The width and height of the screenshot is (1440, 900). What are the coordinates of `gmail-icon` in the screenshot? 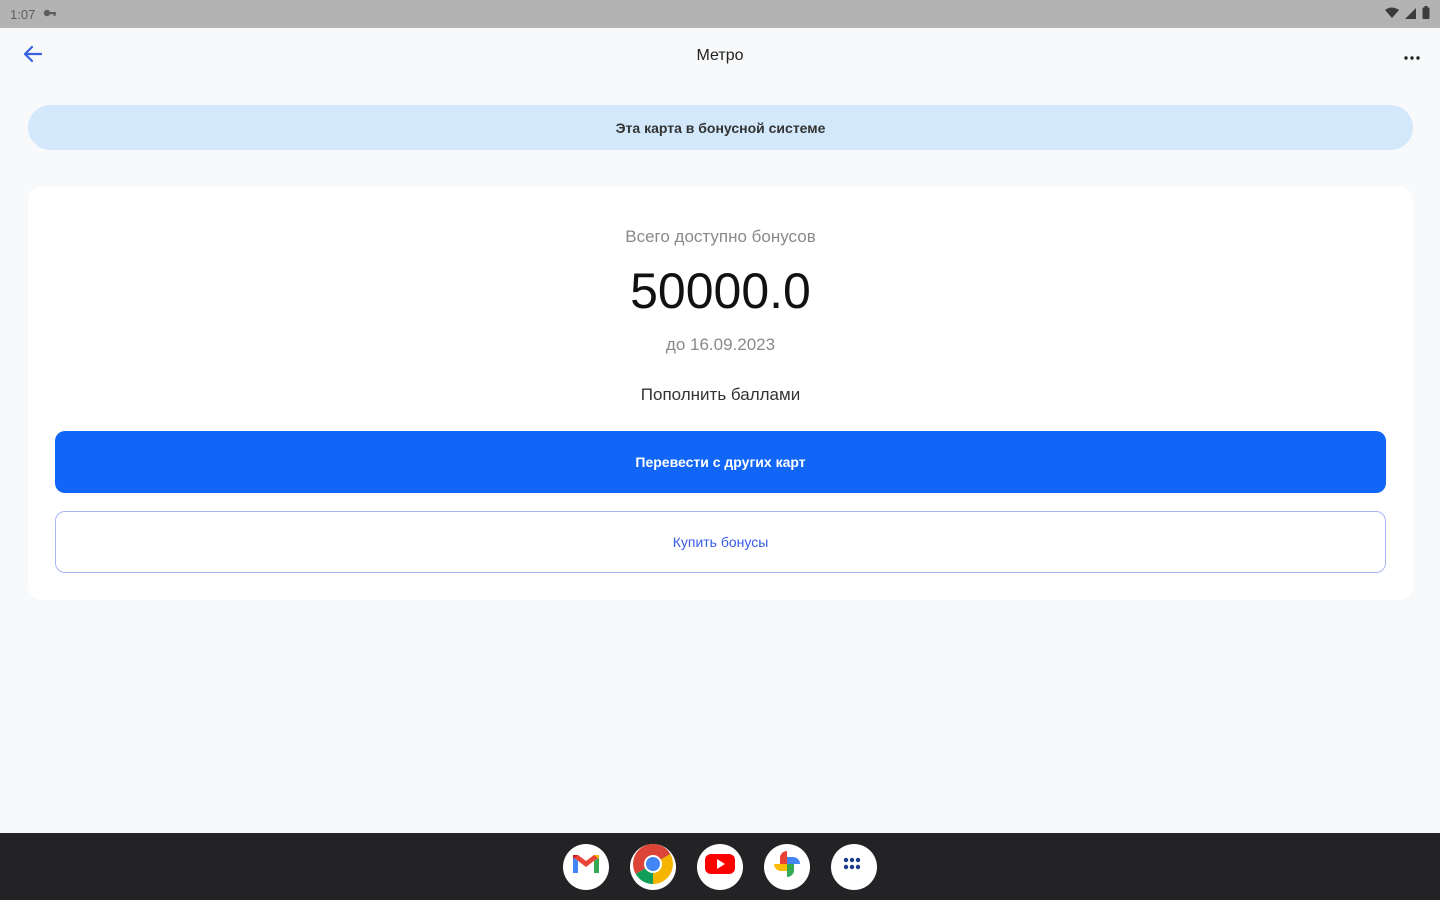 It's located at (586, 866).